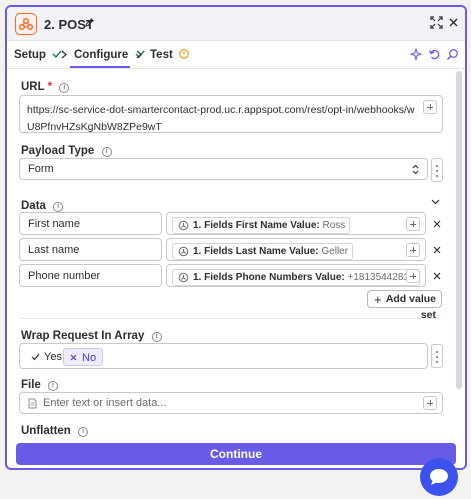 The width and height of the screenshot is (471, 499). What do you see at coordinates (90, 249) in the screenshot?
I see `data-key-input: Last name` at bounding box center [90, 249].